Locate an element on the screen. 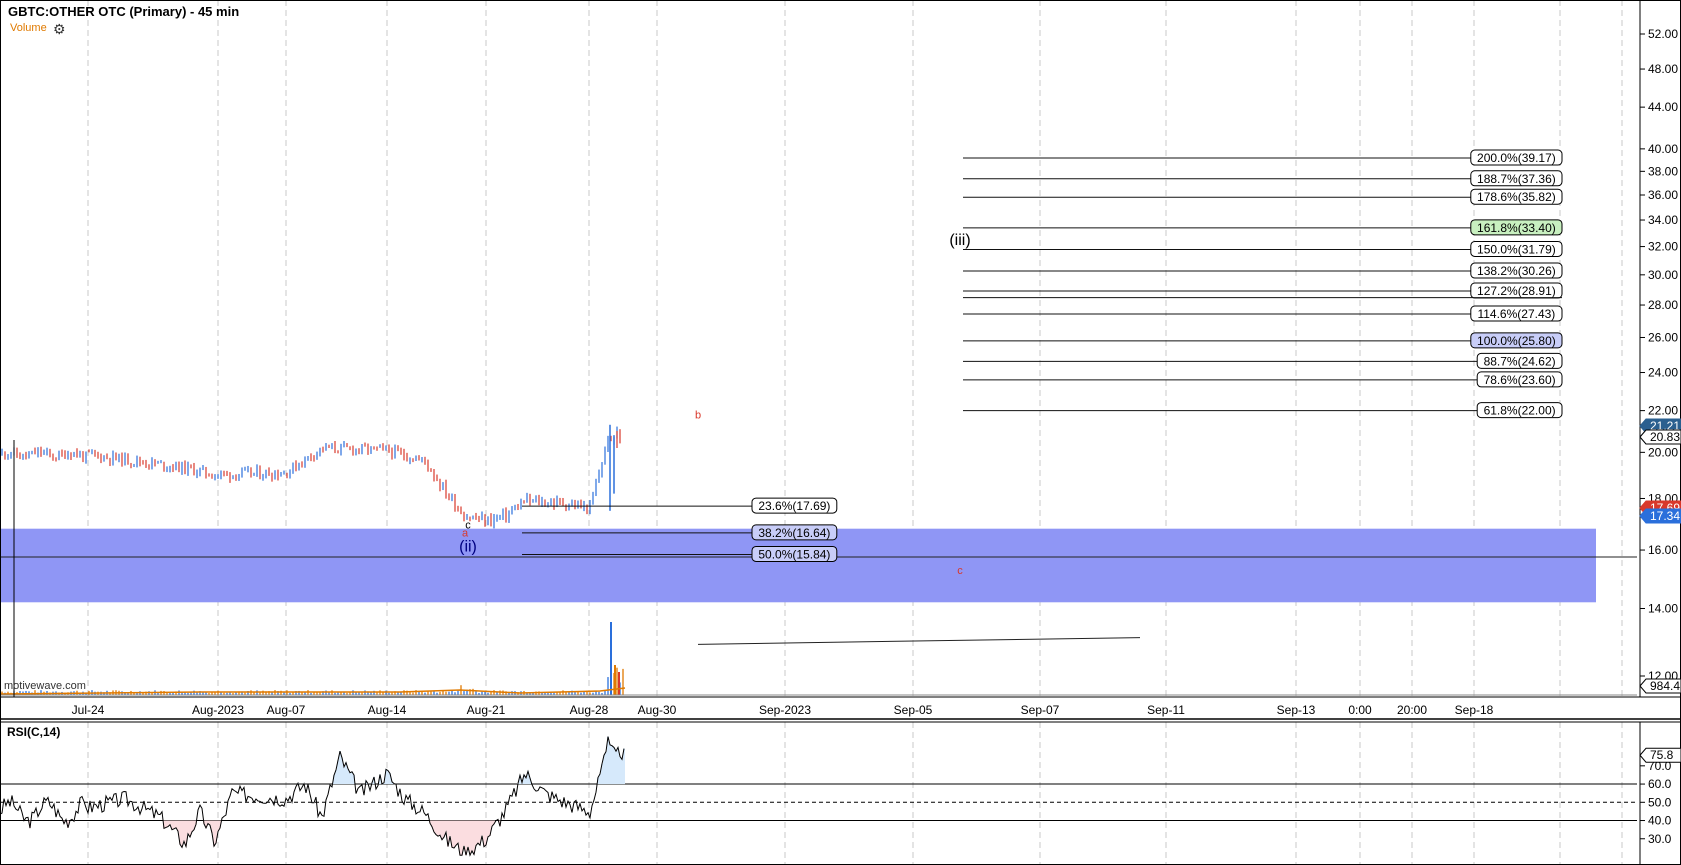 Image resolution: width=1681 pixels, height=865 pixels. fib-label: 200.0%(39.17) is located at coordinates (1516, 158).